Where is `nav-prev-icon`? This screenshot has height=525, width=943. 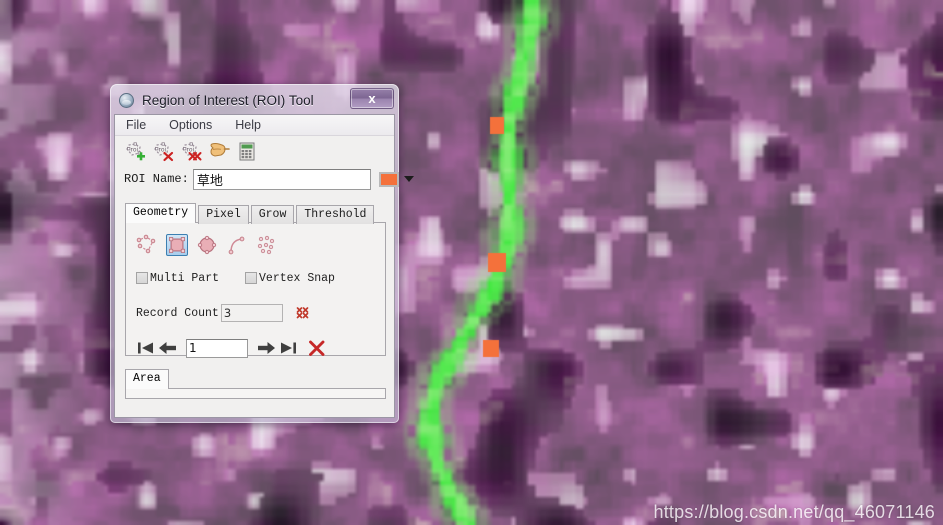 nav-prev-icon is located at coordinates (168, 348).